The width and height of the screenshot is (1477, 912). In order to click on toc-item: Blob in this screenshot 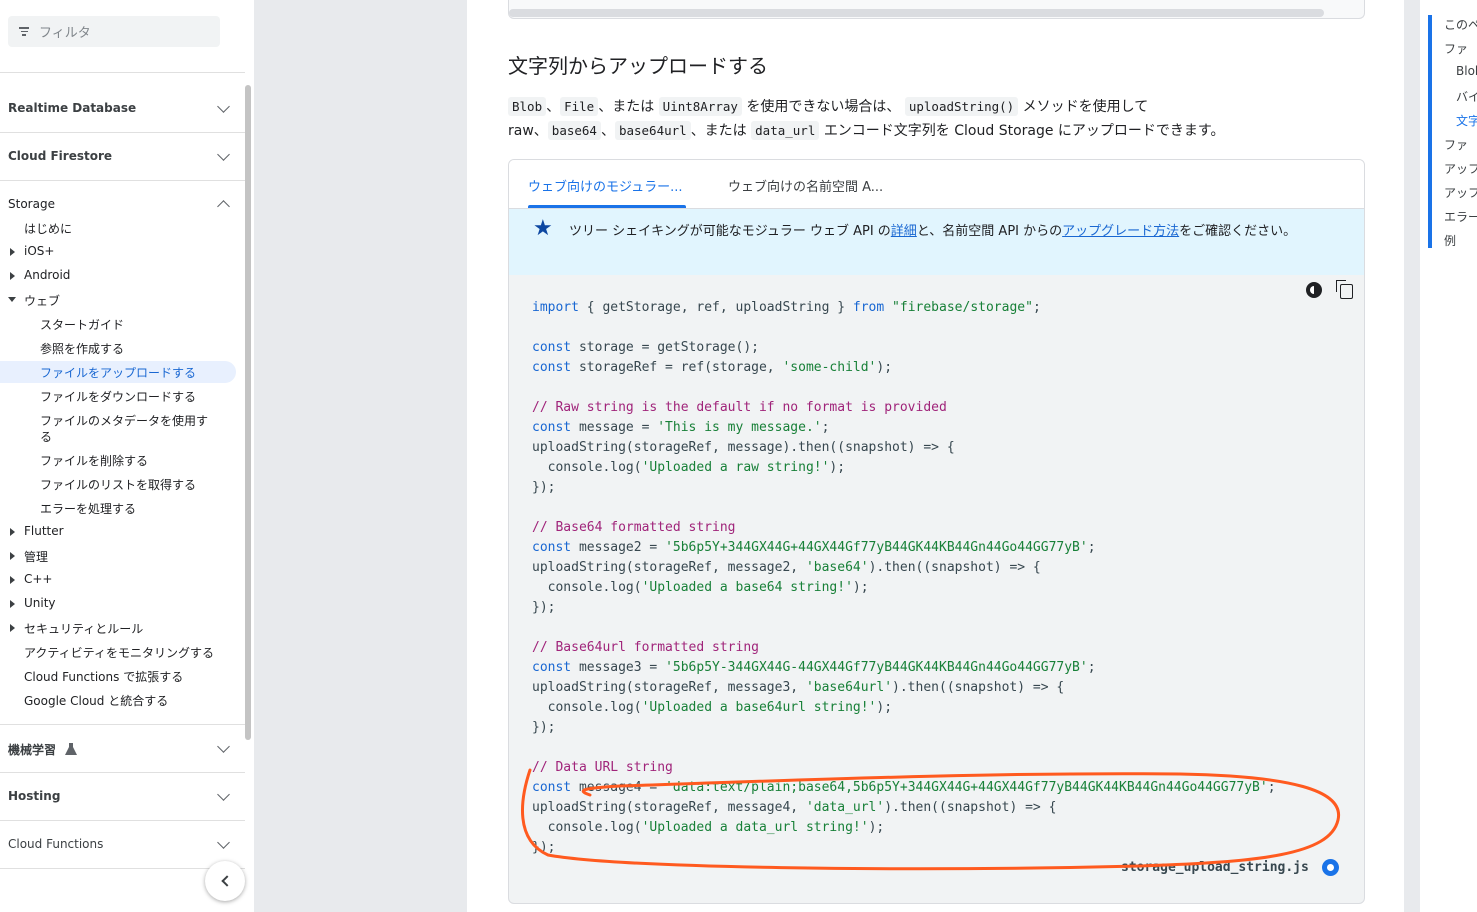, I will do `click(1466, 71)`.